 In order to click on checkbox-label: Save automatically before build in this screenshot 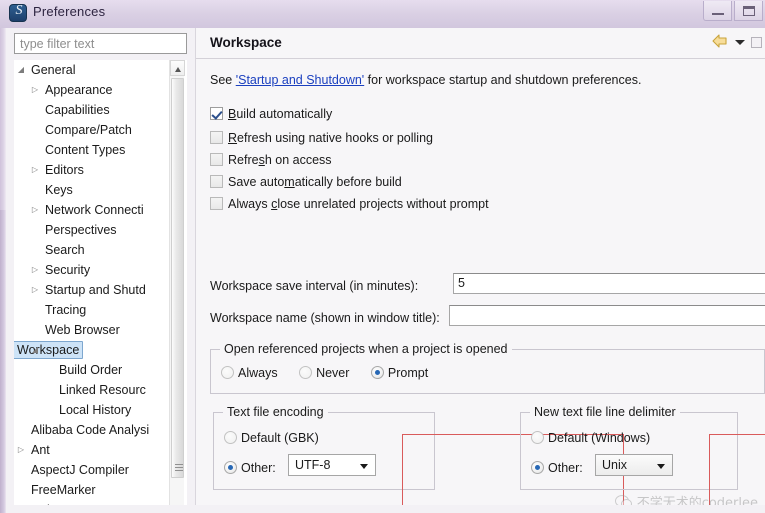, I will do `click(315, 182)`.